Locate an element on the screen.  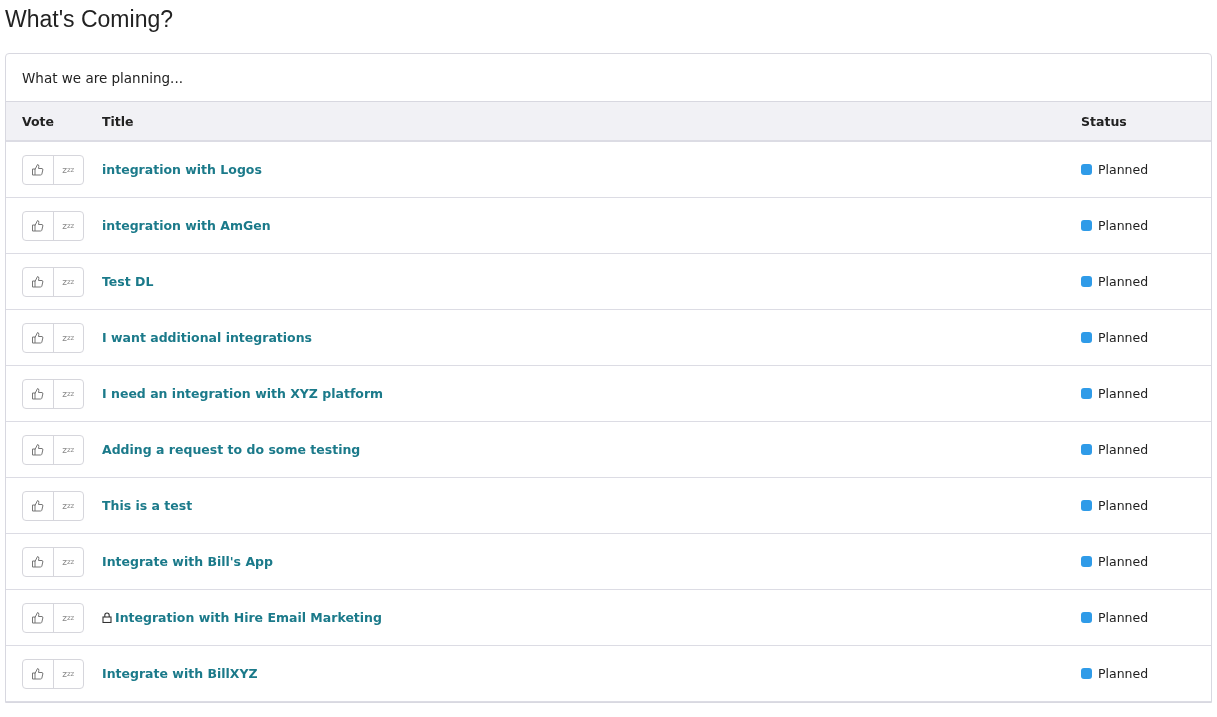
column-header: Title is located at coordinates (118, 121).